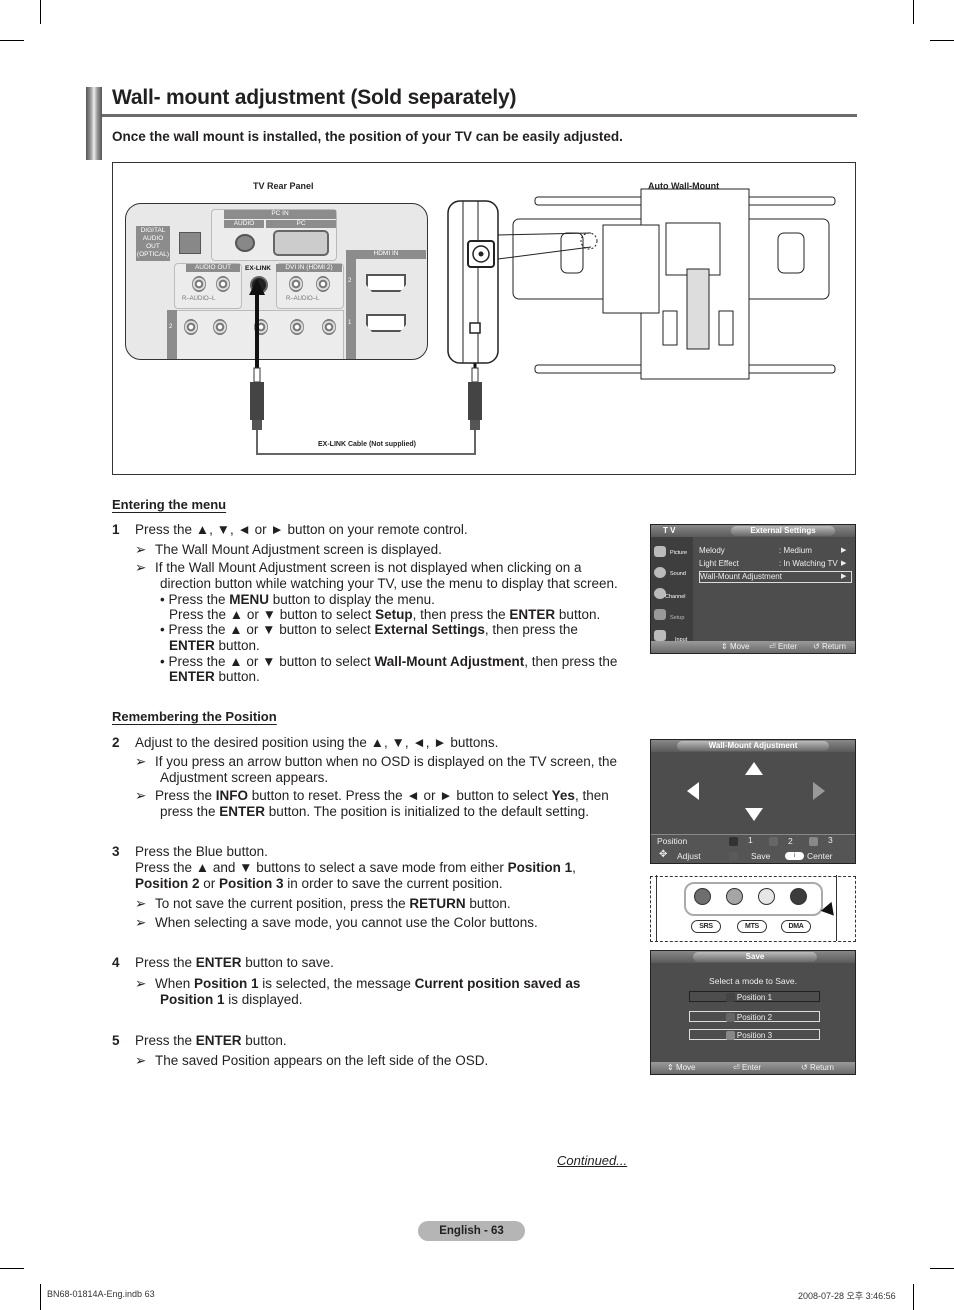 Image resolution: width=954 pixels, height=1310 pixels. What do you see at coordinates (819, 791) in the screenshot?
I see `arrow-right-icon` at bounding box center [819, 791].